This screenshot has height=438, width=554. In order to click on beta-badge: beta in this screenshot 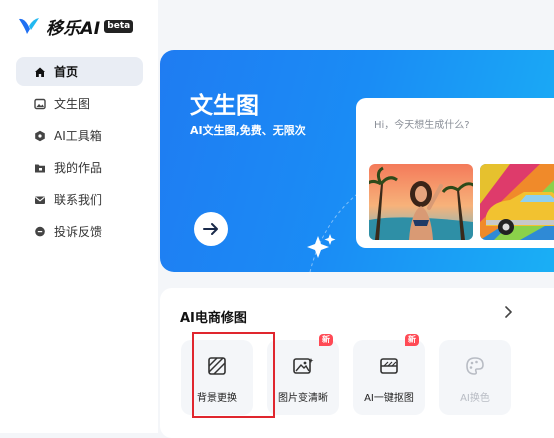, I will do `click(119, 26)`.